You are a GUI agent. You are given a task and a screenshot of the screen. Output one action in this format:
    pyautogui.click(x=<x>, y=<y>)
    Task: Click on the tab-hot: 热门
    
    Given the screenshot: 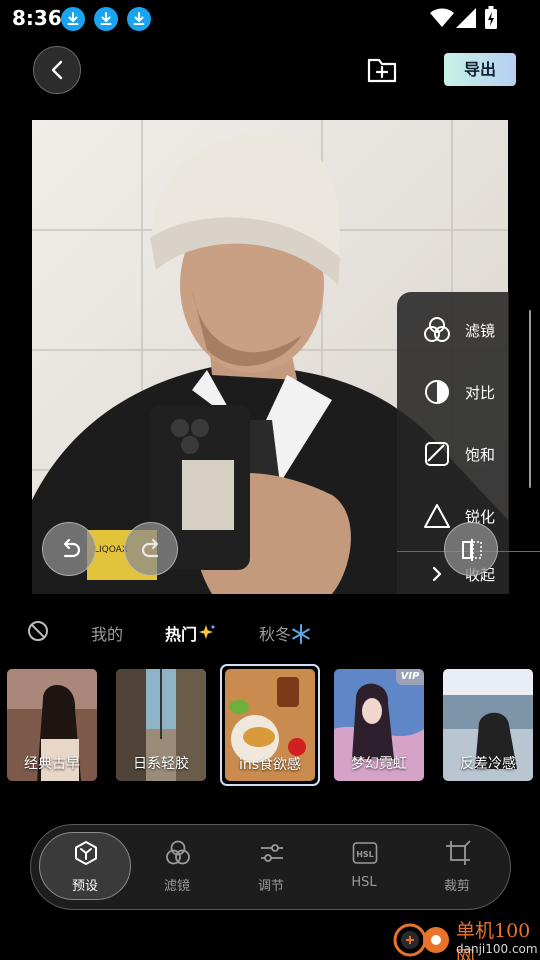 What is the action you would take?
    pyautogui.click(x=181, y=633)
    